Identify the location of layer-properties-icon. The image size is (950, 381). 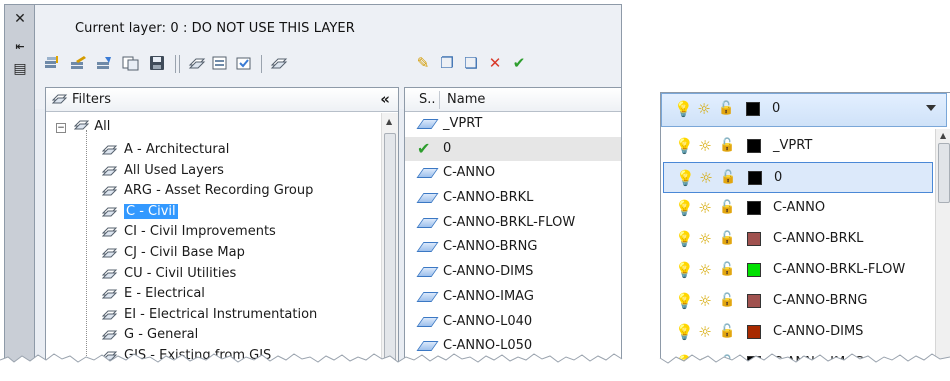
(221, 63).